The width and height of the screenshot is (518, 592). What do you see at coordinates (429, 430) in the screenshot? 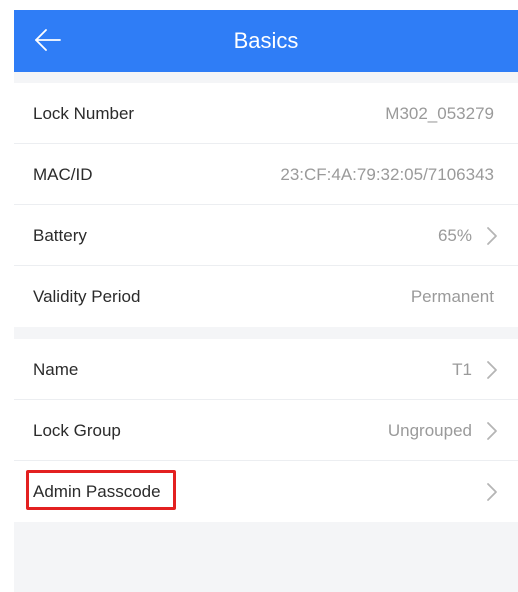
I see `lock-group-value: Ungrouped` at bounding box center [429, 430].